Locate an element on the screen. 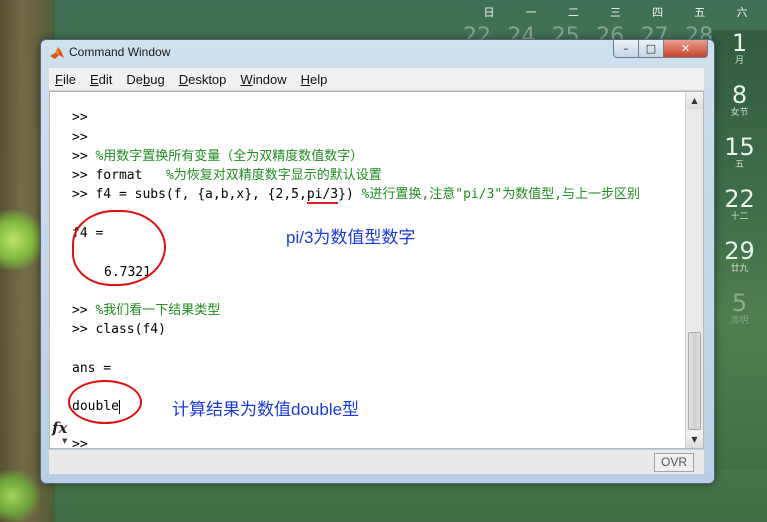 Image resolution: width=767 pixels, height=522 pixels. minimize-icon: – is located at coordinates (626, 48).